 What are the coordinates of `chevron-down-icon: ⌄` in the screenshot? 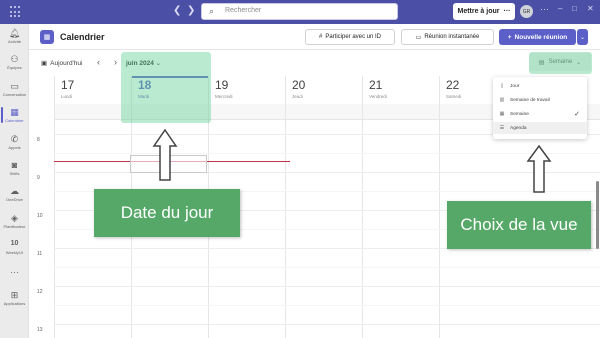 It's located at (582, 37).